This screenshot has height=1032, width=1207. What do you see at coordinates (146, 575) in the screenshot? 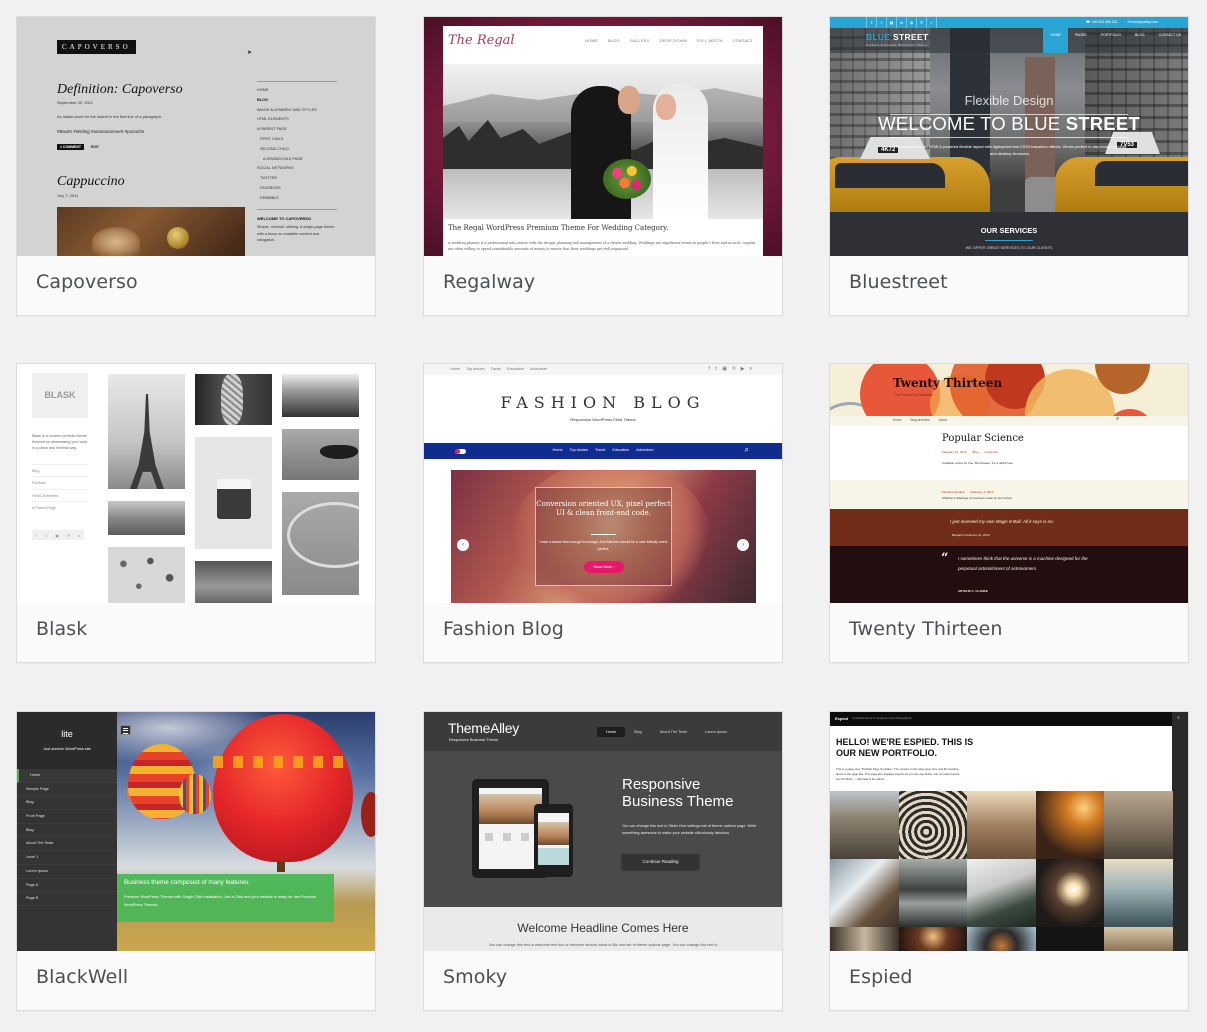
I see `preview-photo-drops` at bounding box center [146, 575].